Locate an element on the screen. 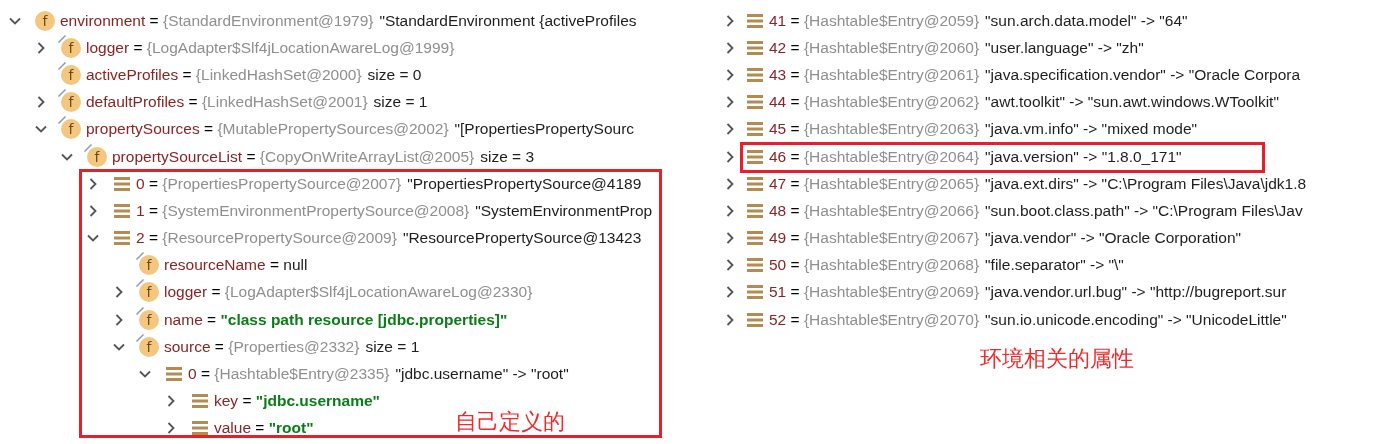 The image size is (1375, 444). variable-text: environment = {StandardEnvironment@1979} "StandardEnvironment {activeProfiles is located at coordinates (348, 20).